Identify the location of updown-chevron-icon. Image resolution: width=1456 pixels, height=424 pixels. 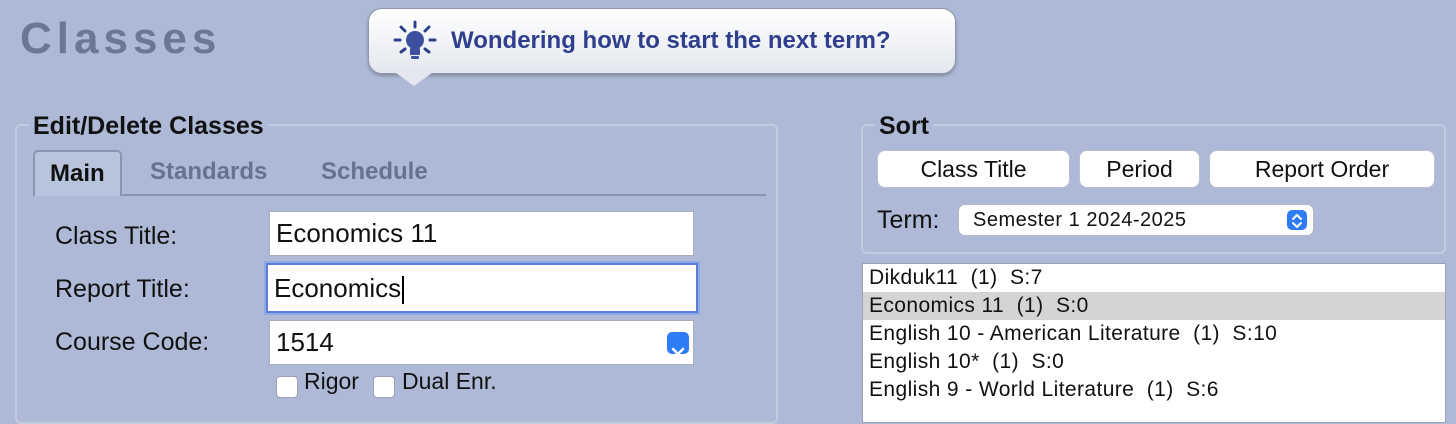
(1297, 220).